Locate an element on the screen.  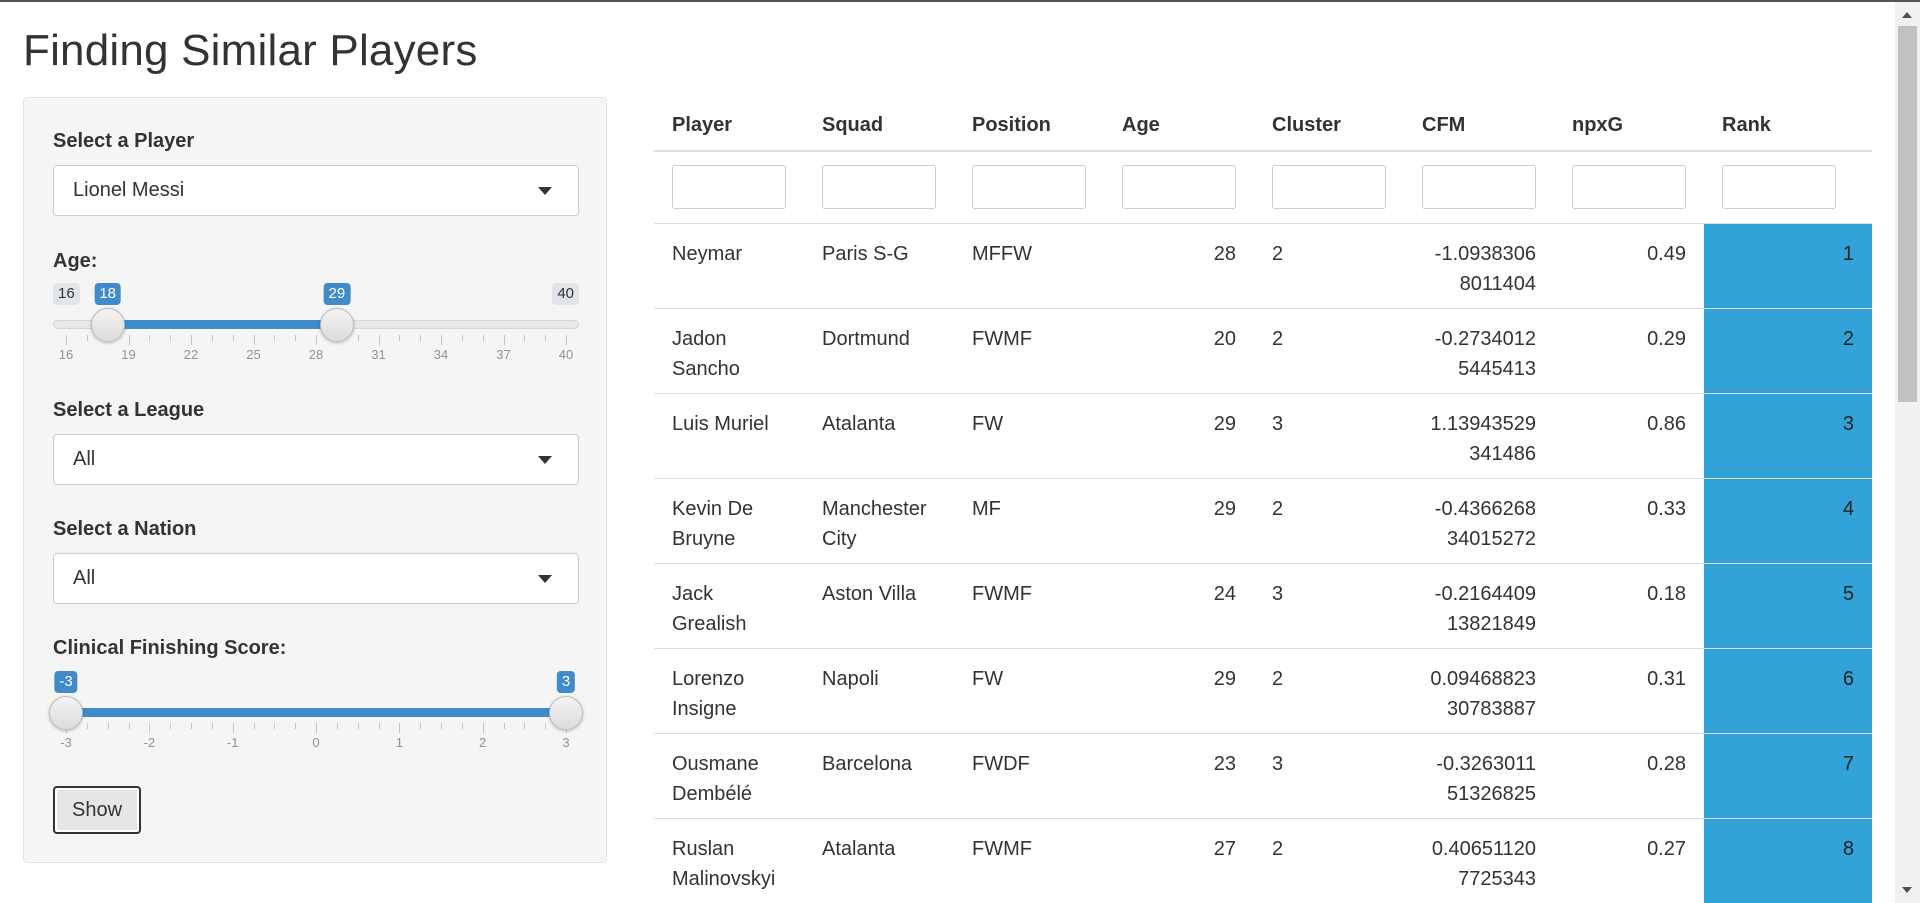
scroll-down-arrow-icon is located at coordinates (1907, 890).